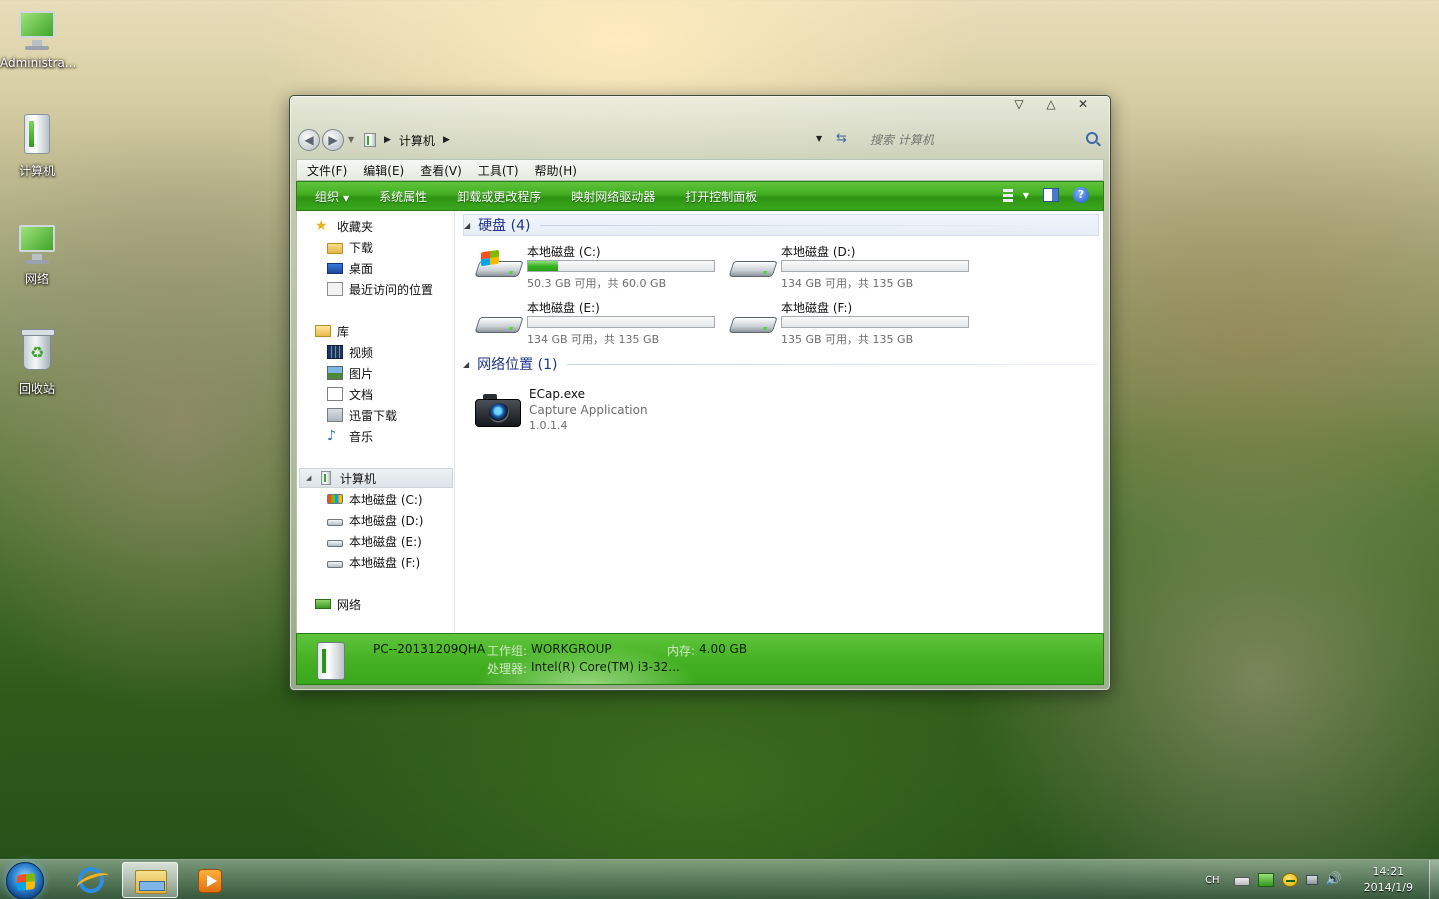 This screenshot has width=1439, height=899. What do you see at coordinates (391, 289) in the screenshot?
I see `nav-label: 最近访问的位置` at bounding box center [391, 289].